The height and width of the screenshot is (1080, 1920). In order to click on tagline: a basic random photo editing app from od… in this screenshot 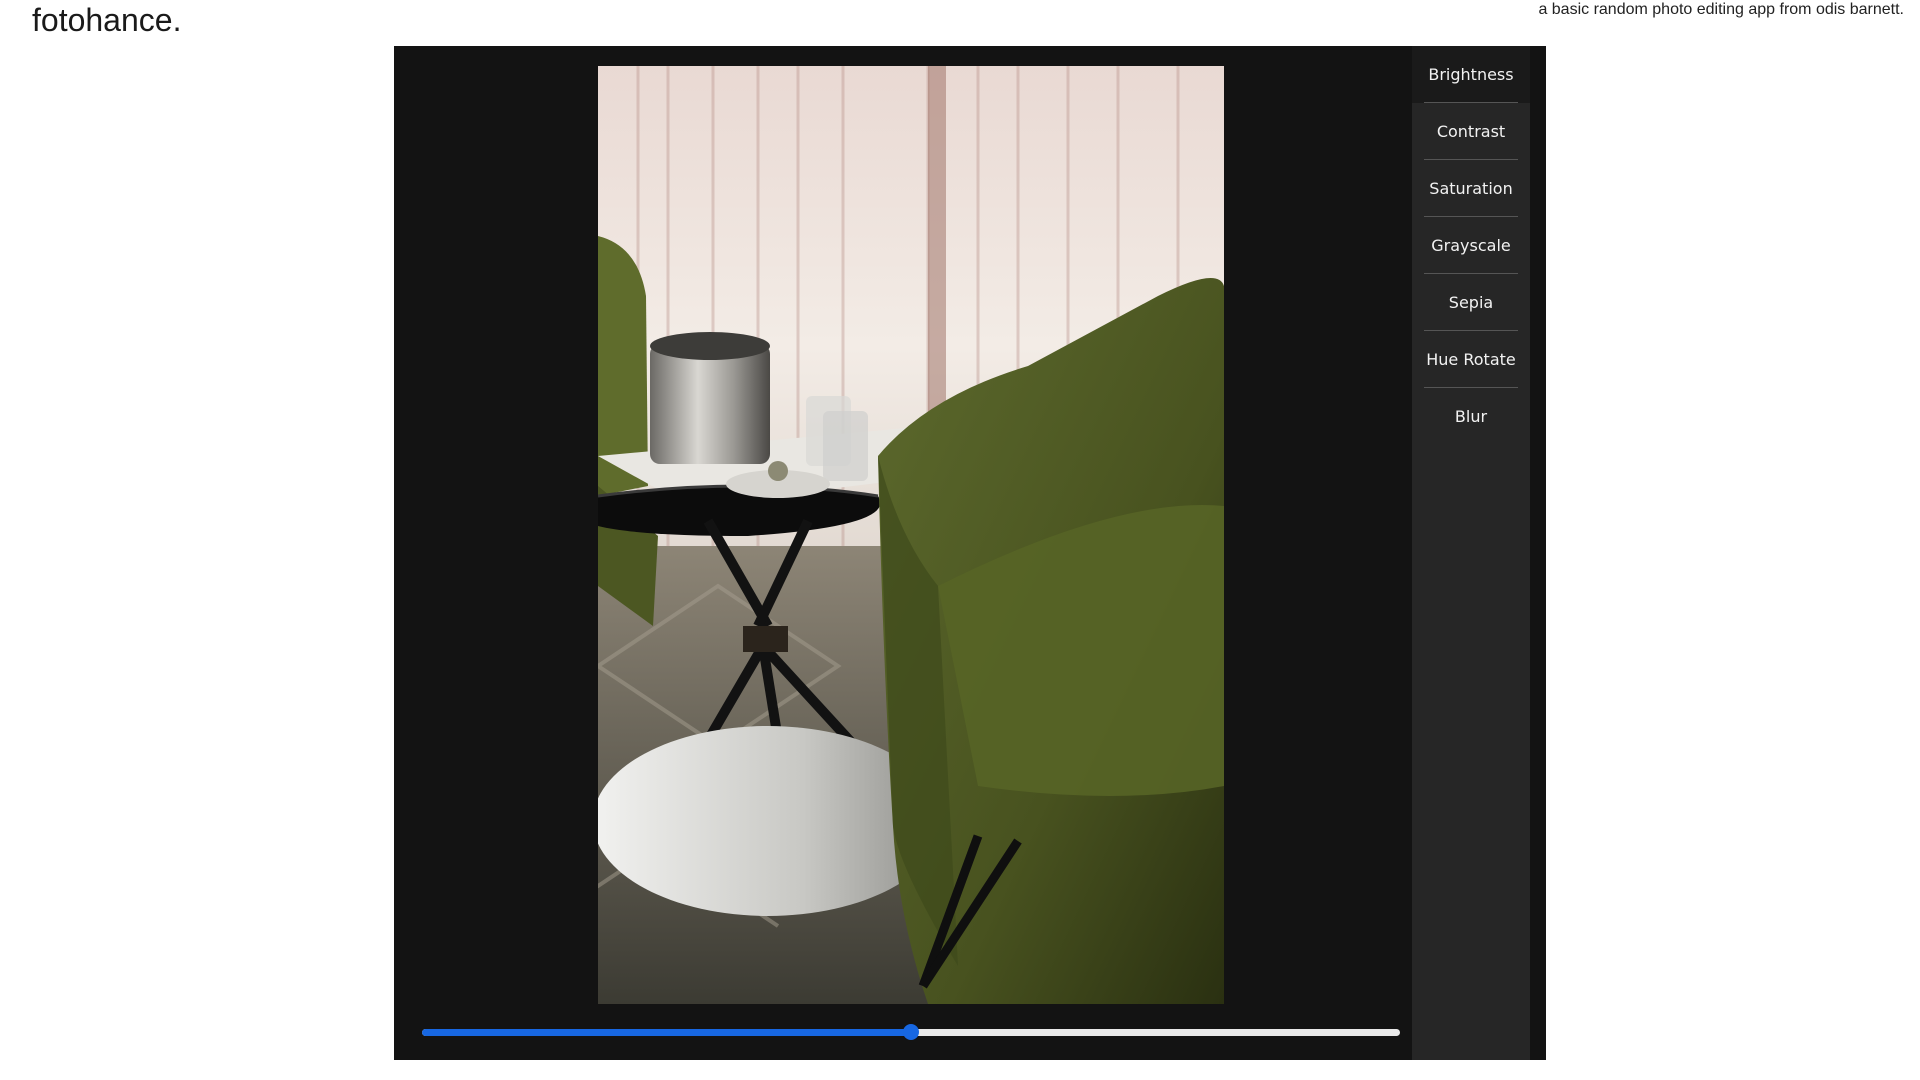, I will do `click(1721, 9)`.